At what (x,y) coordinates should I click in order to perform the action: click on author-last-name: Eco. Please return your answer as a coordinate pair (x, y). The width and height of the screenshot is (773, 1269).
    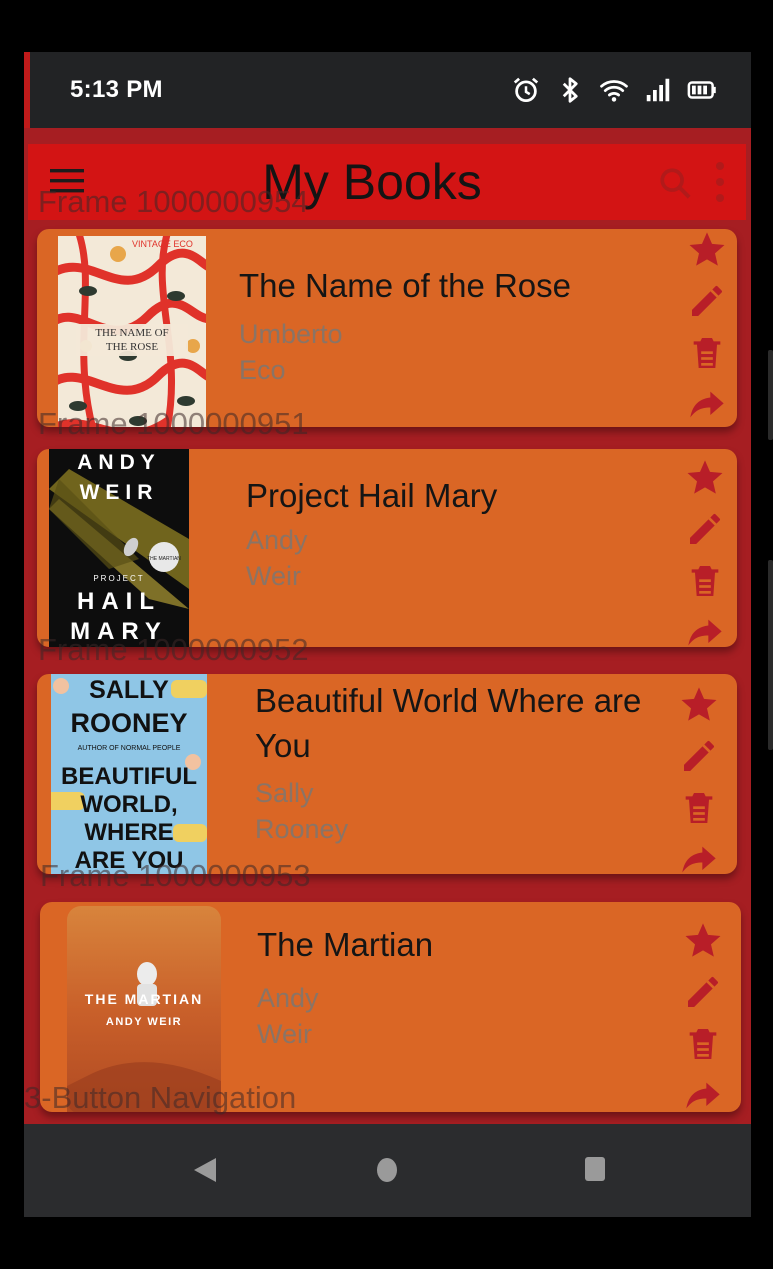
    Looking at the image, I should click on (262, 370).